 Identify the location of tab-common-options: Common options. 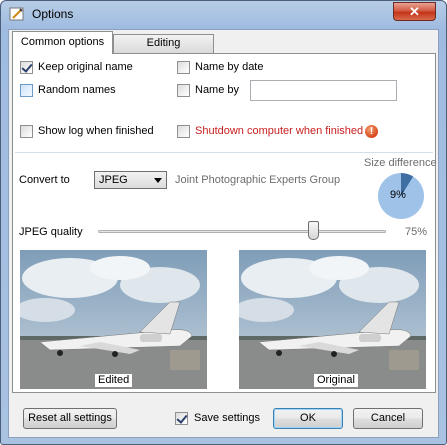
(62, 42).